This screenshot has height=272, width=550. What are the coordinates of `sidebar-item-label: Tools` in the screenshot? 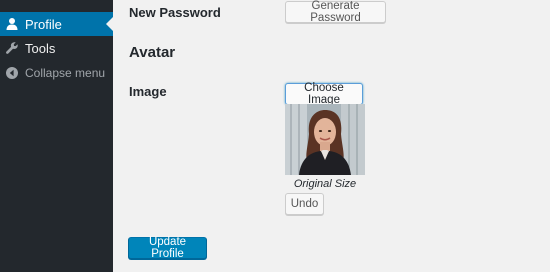 It's located at (40, 48).